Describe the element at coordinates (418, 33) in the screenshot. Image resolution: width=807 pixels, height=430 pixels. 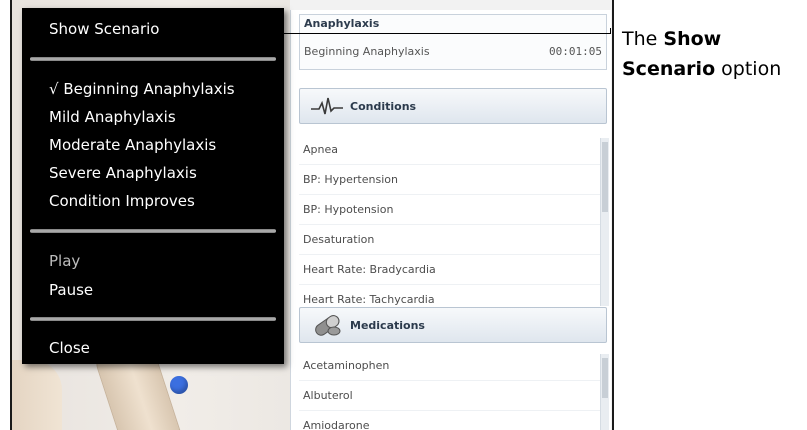
I see `callout-leader-line` at that location.